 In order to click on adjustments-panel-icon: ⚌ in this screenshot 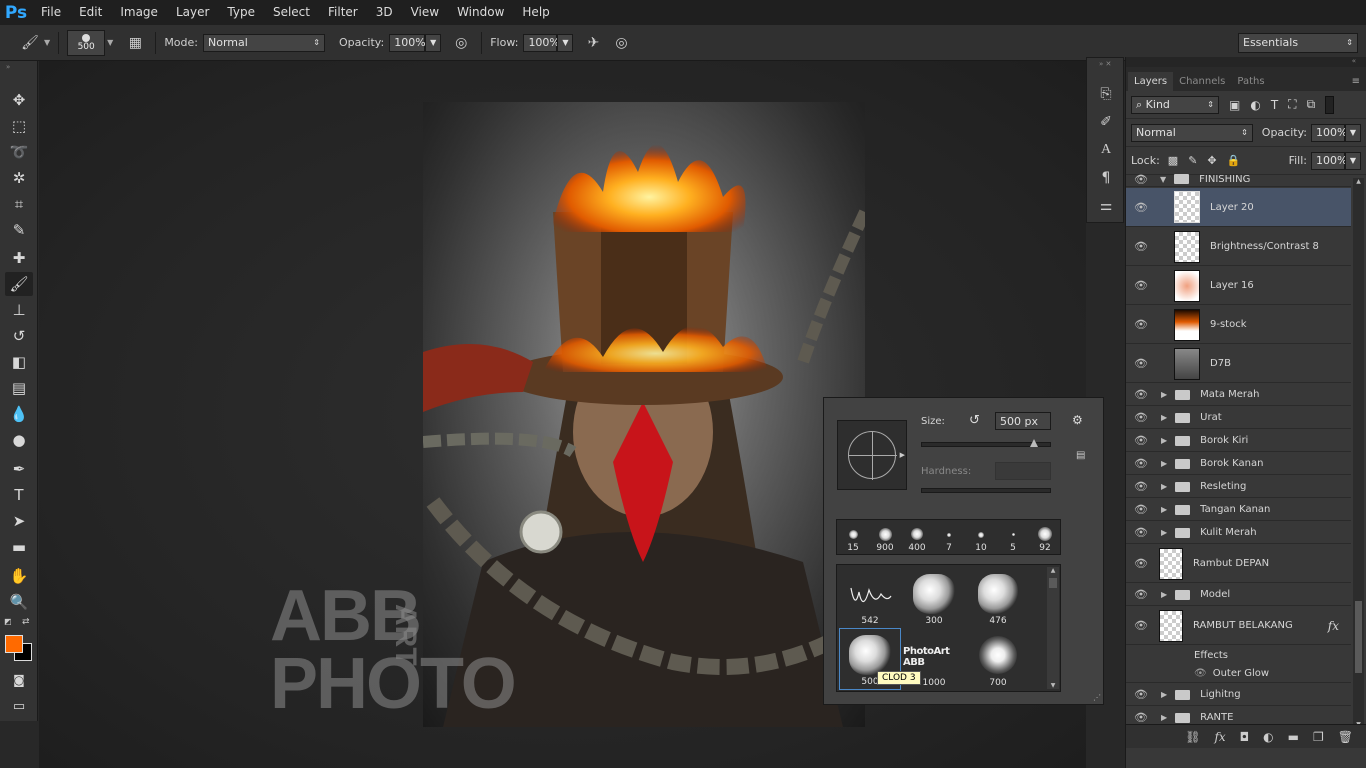, I will do `click(1106, 206)`.